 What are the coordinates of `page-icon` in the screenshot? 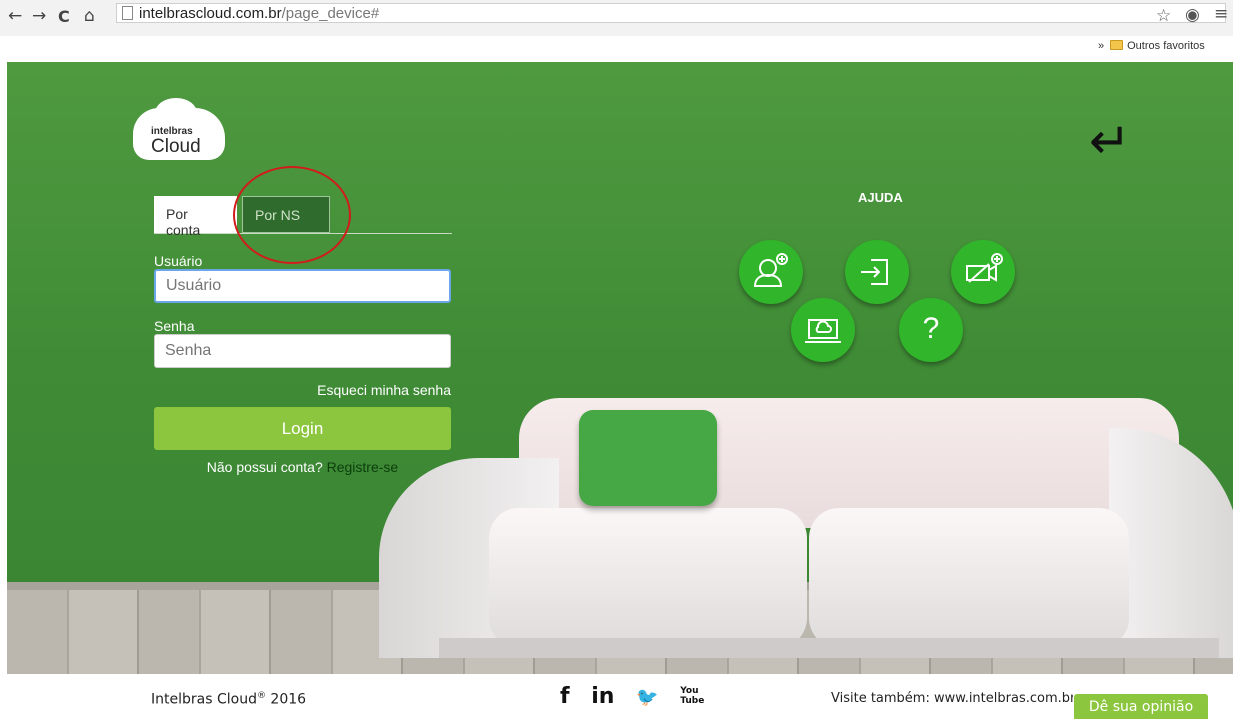 It's located at (127, 13).